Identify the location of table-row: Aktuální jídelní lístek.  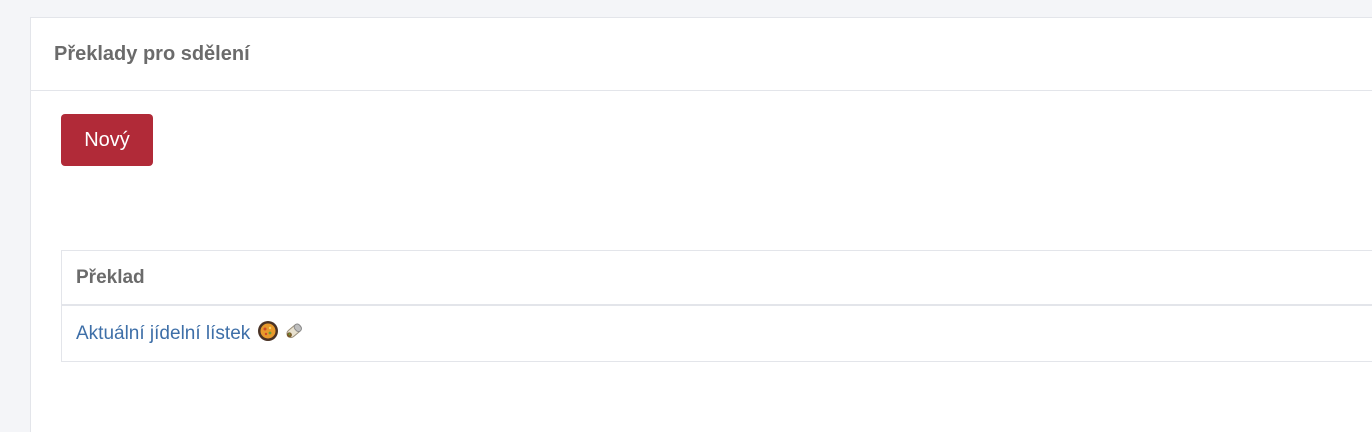
(717, 333).